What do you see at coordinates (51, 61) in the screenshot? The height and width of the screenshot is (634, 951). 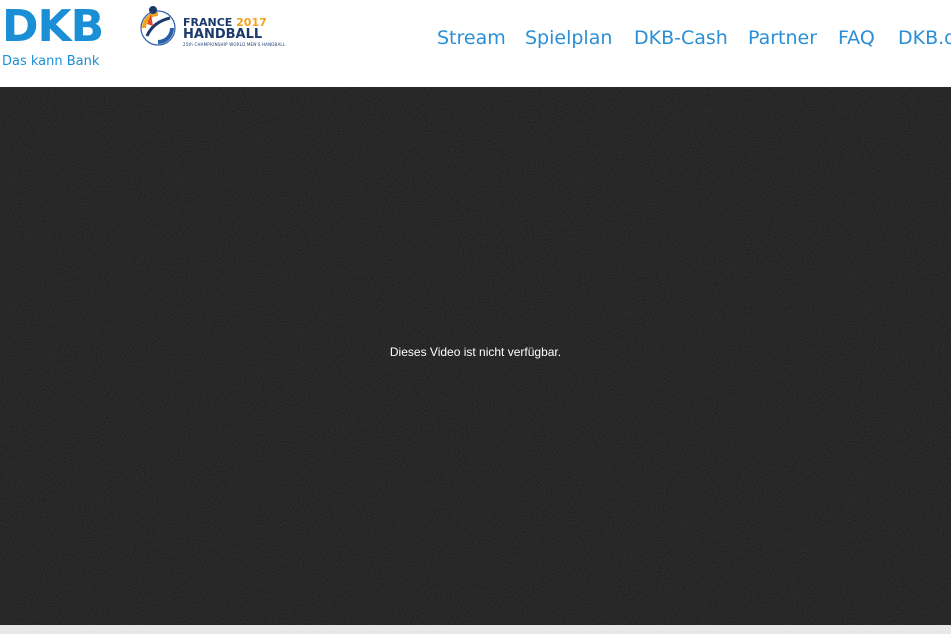 I see `dkb-tagline: Das kann Bank` at bounding box center [51, 61].